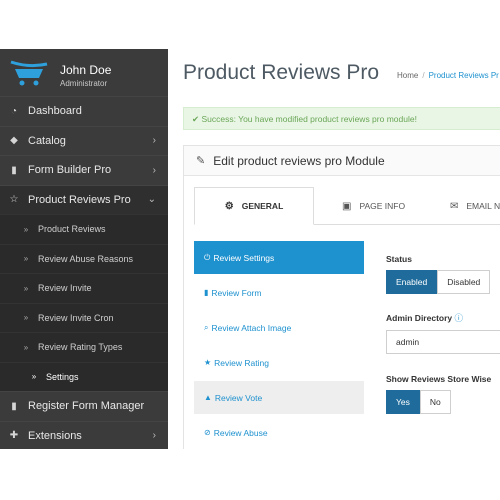 The height and width of the screenshot is (500, 500). I want to click on user-profile: John Doe Administrator, so click(84, 72).